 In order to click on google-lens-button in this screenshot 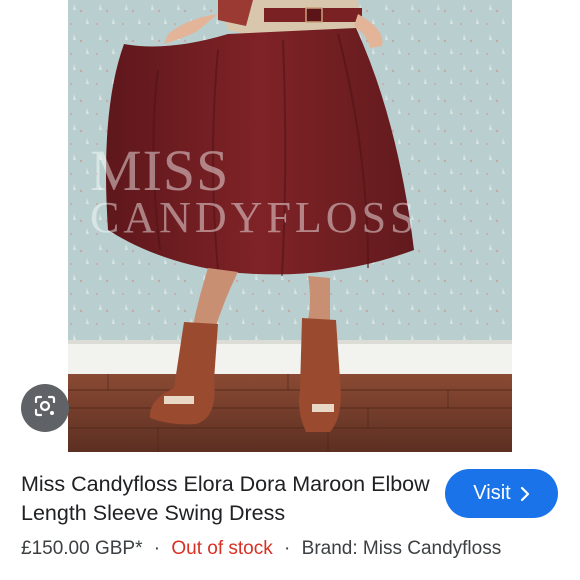, I will do `click(45, 408)`.